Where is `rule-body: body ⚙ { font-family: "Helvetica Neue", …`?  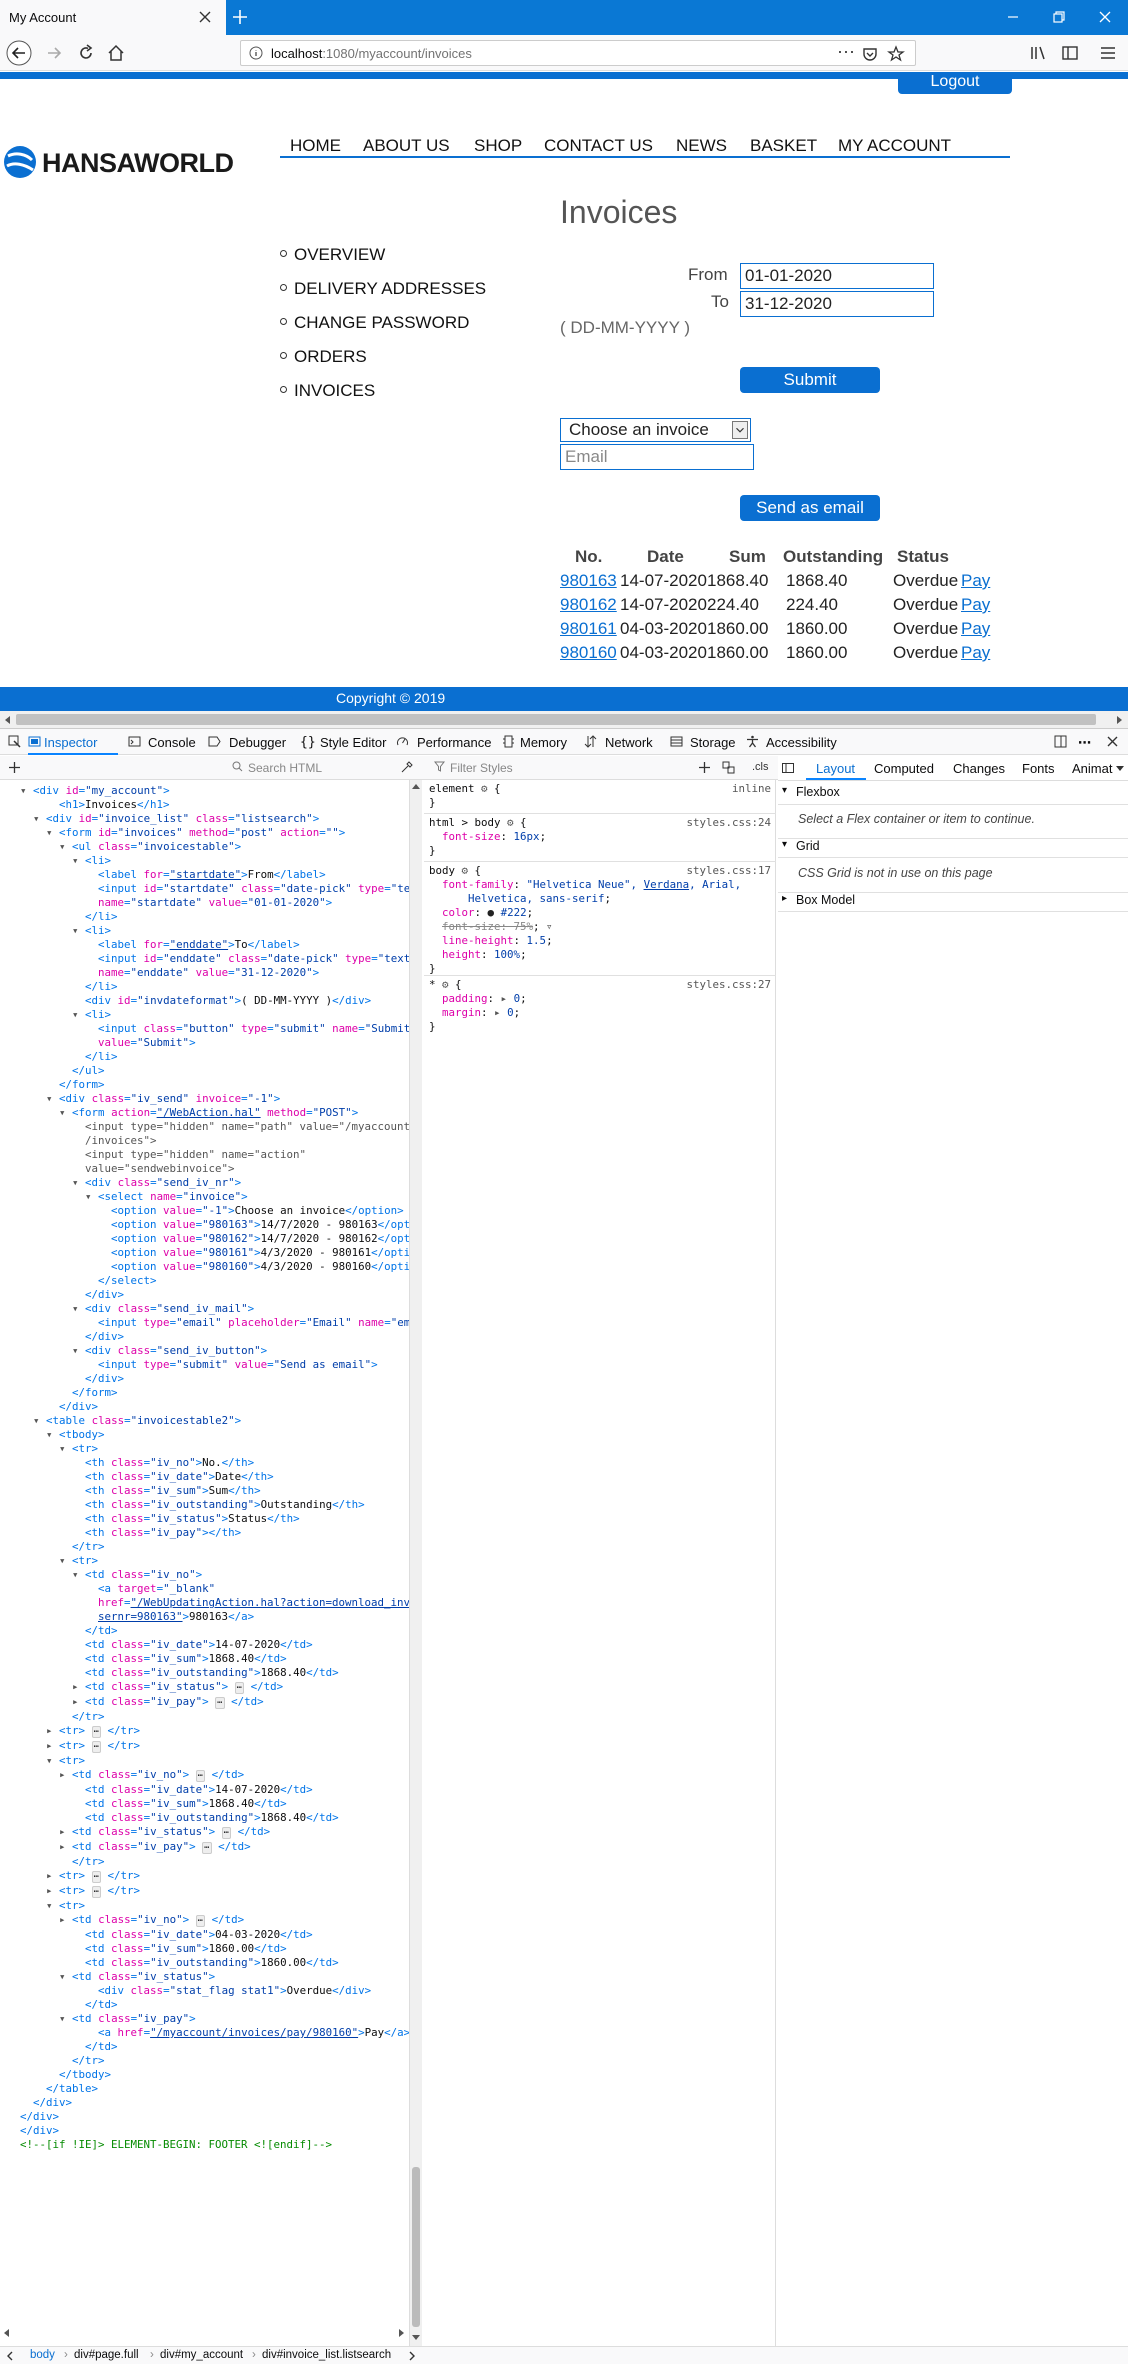
rule-body: body ⚙ { font-family: "Helvetica Neue", … is located at coordinates (585, 920).